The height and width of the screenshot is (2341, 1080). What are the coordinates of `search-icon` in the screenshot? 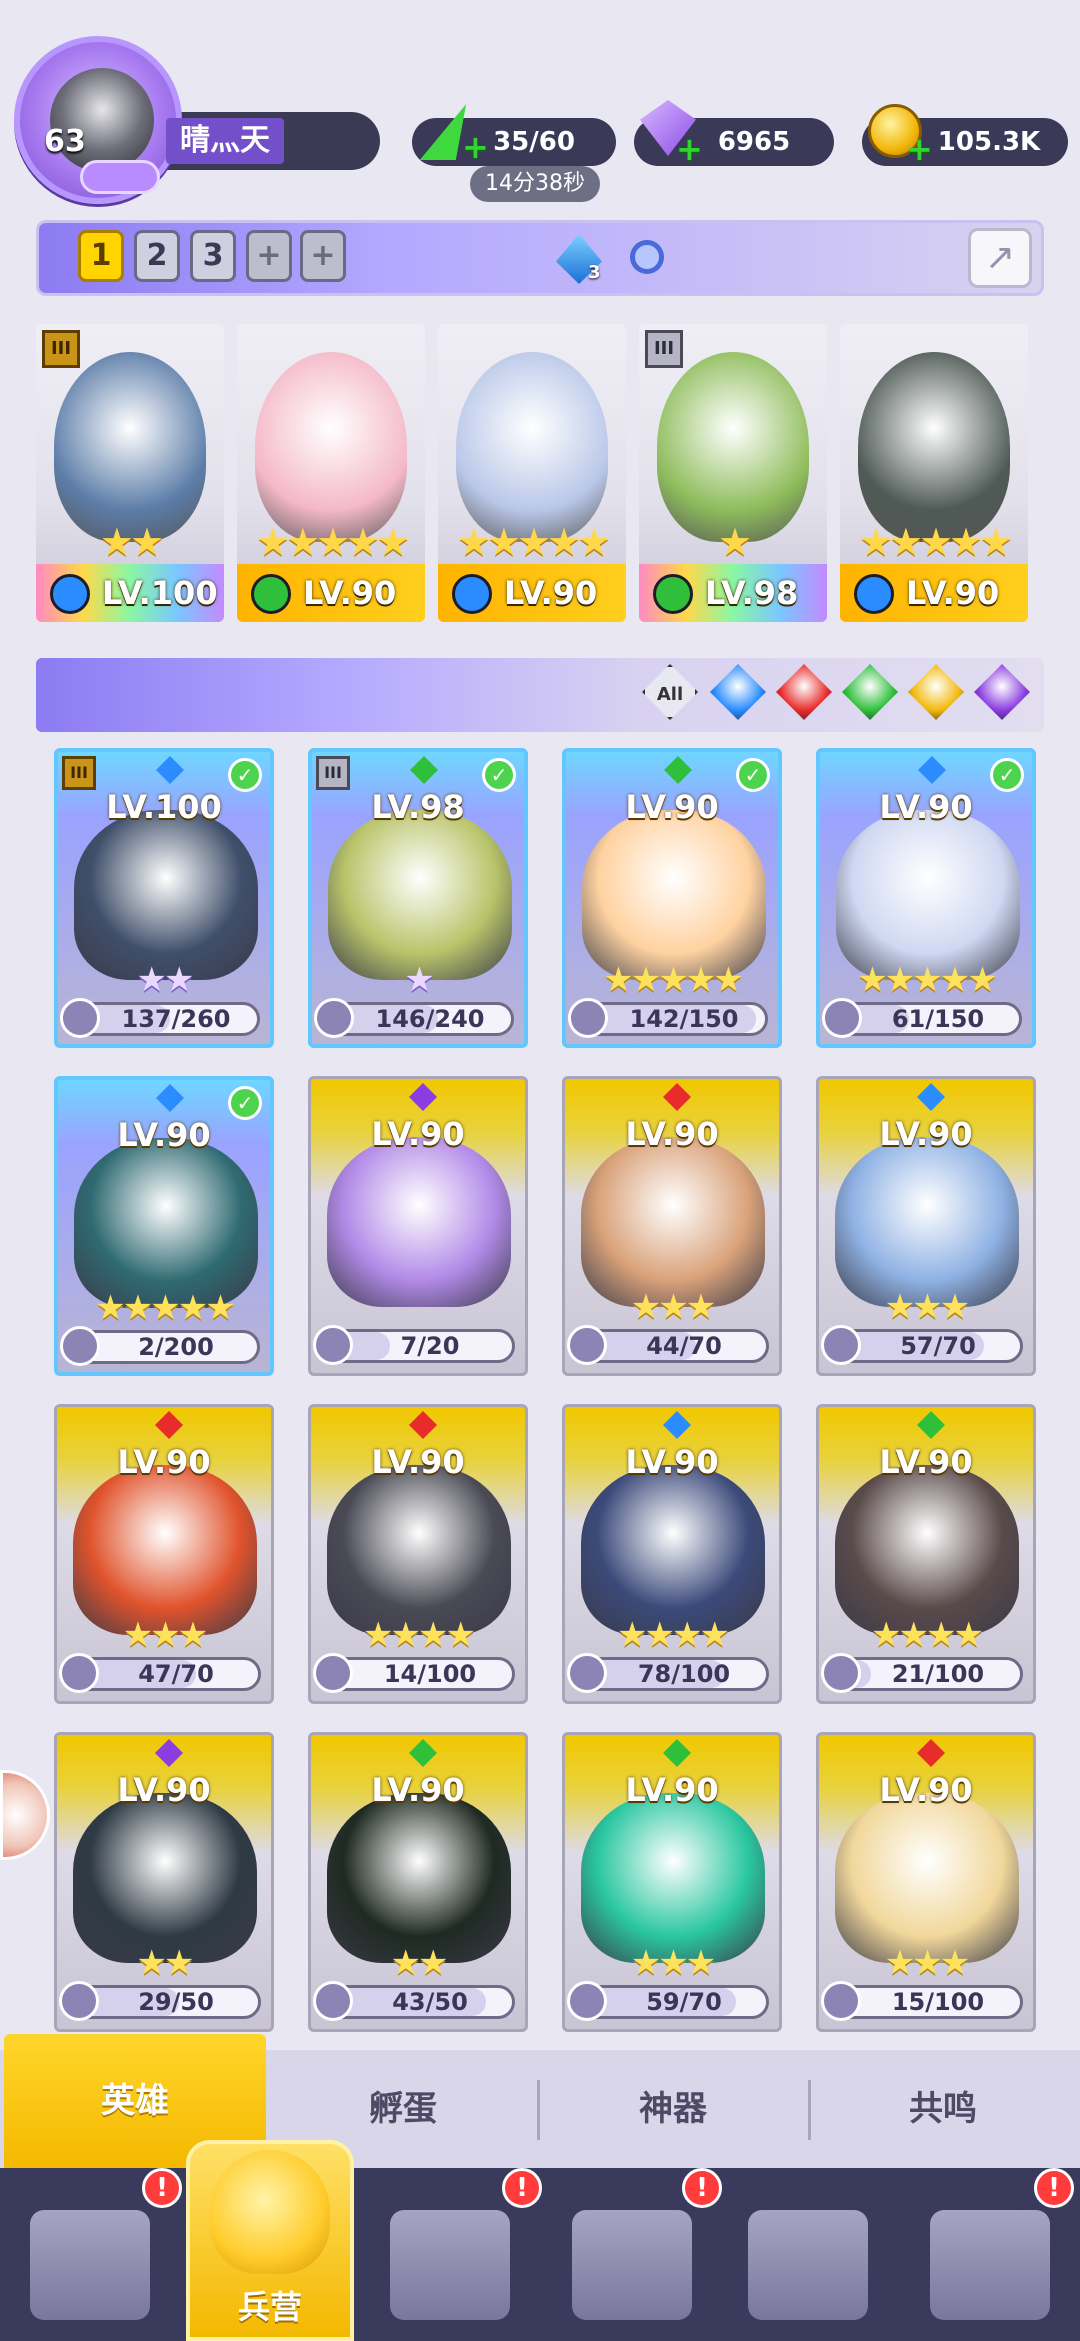 It's located at (647, 257).